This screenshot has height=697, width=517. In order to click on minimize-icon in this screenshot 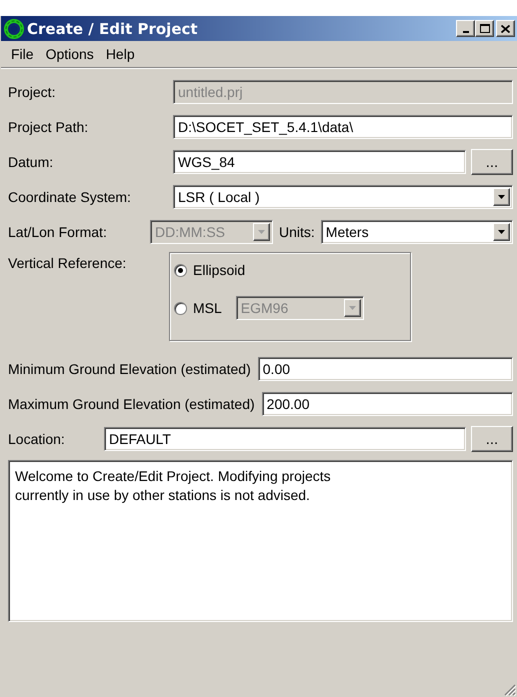, I will do `click(465, 31)`.